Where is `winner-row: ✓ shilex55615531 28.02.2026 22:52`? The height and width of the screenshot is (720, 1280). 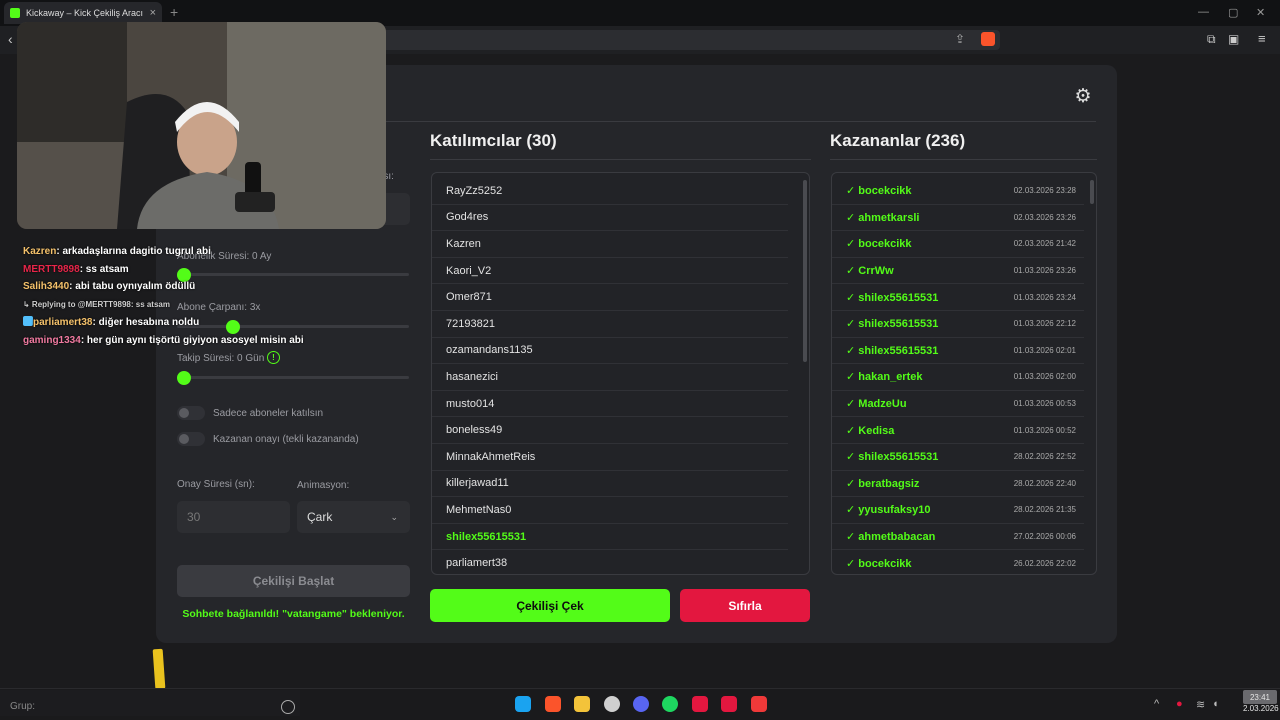
winner-row: ✓ shilex55615531 28.02.2026 22:52 is located at coordinates (958, 457).